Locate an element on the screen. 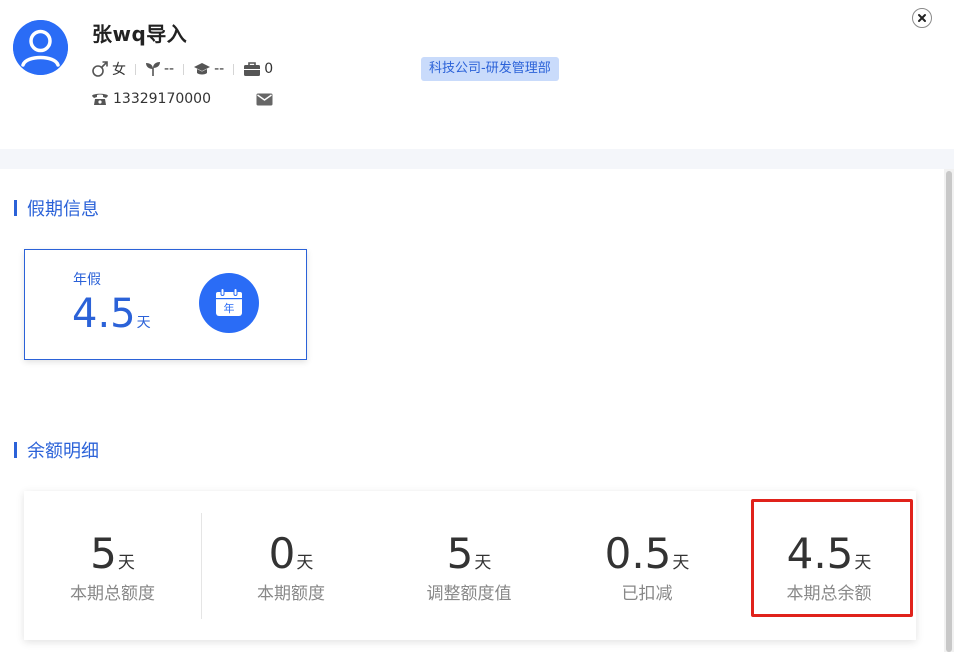 The image size is (954, 652). department-tag: 科技公司-研发管理部 is located at coordinates (490, 69).